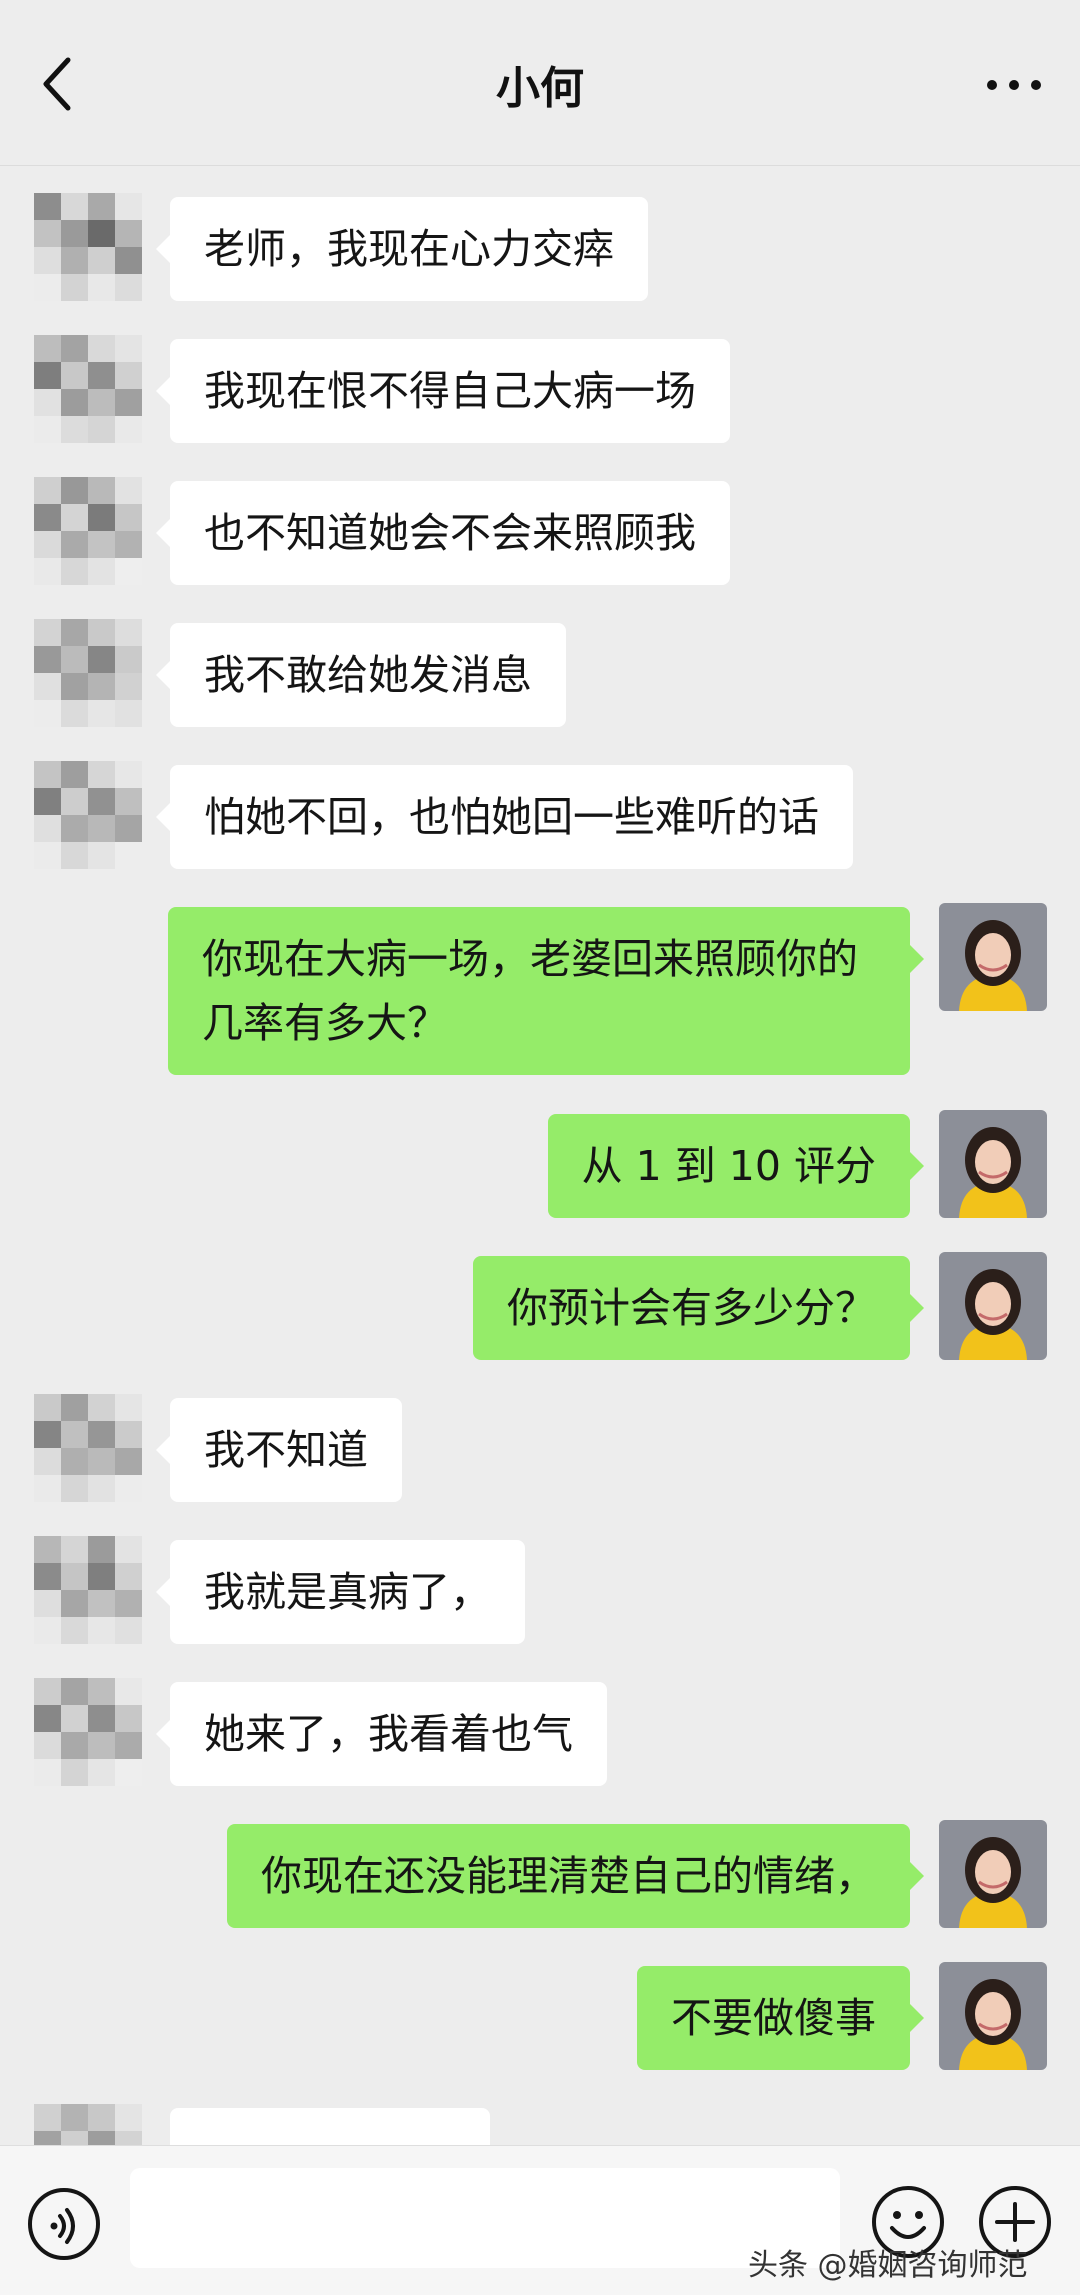 The image size is (1080, 2295). Describe the element at coordinates (540, 1593) in the screenshot. I see `message-row: 我就是真病了，` at that location.